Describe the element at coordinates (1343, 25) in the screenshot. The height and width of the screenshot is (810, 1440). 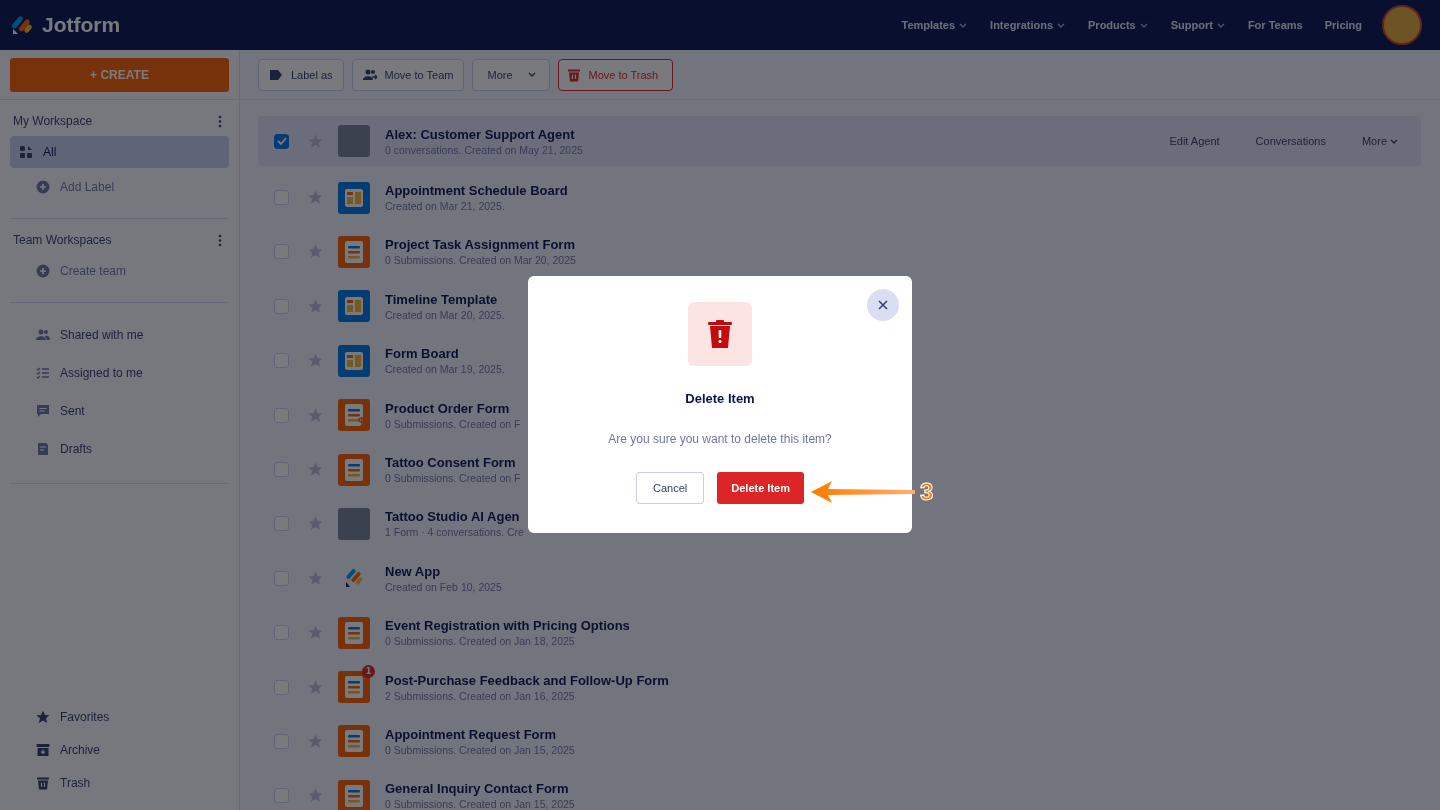
I see `nav-link: Pricing` at that location.